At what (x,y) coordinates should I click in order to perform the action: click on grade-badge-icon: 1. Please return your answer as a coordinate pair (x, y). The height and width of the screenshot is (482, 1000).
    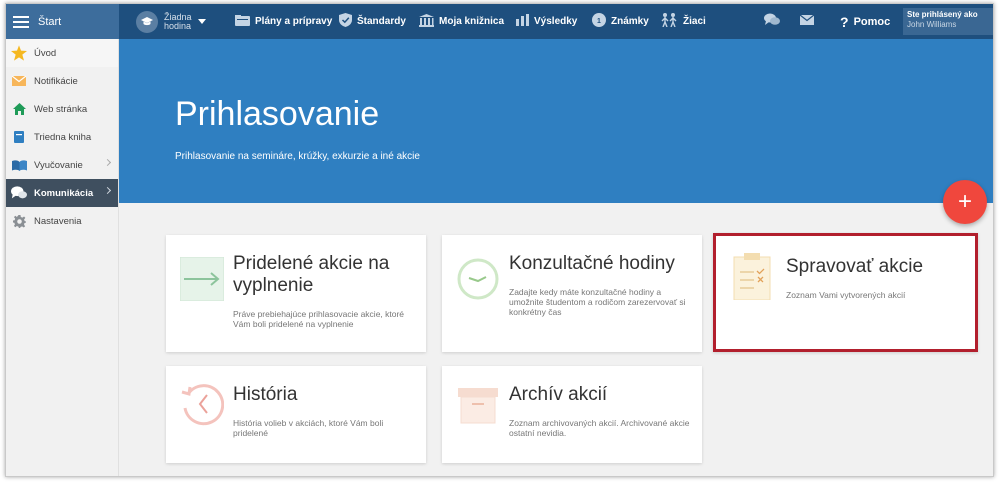
    Looking at the image, I should click on (599, 21).